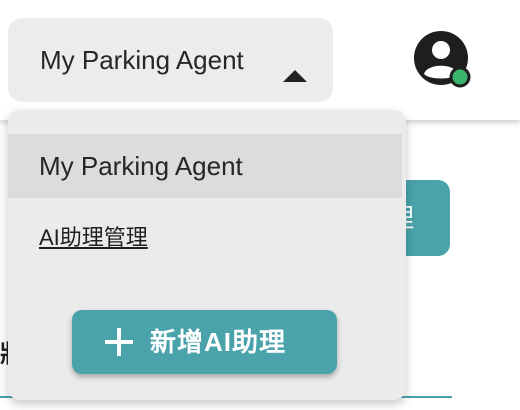  I want to click on online-status-dot, so click(460, 77).